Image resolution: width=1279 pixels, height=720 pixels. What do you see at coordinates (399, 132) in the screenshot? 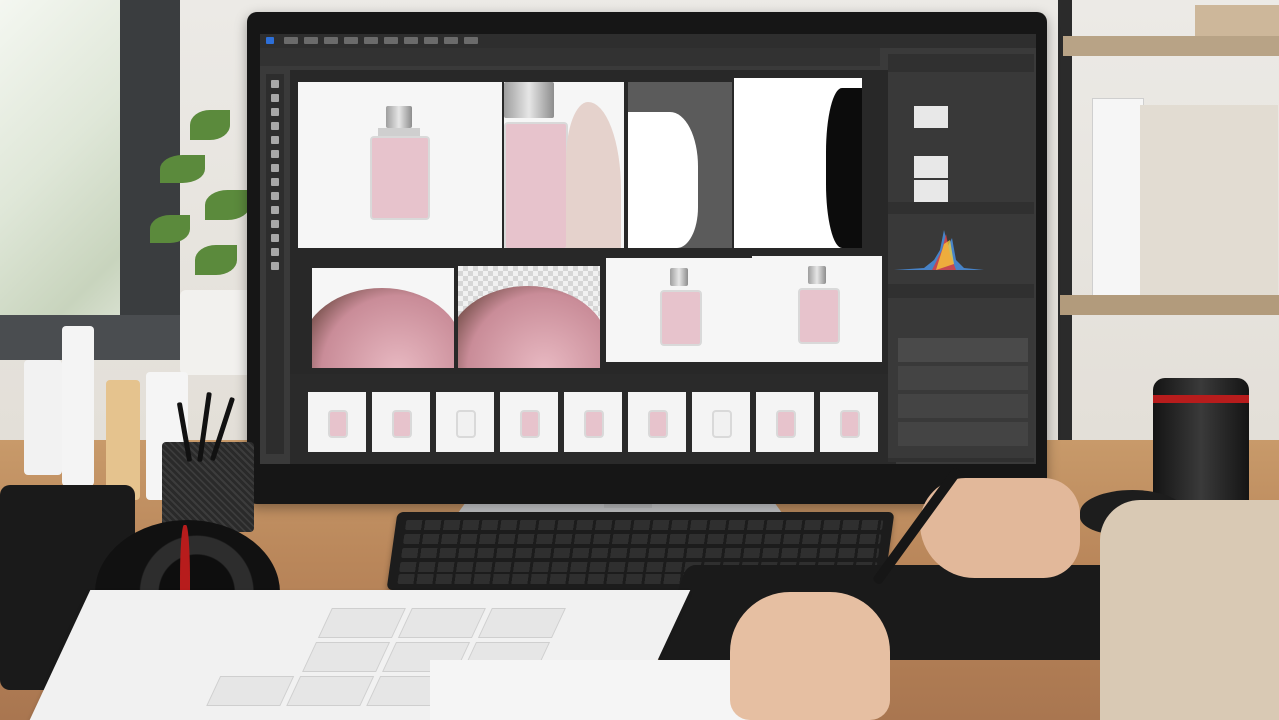
I see `bottle-neck` at bounding box center [399, 132].